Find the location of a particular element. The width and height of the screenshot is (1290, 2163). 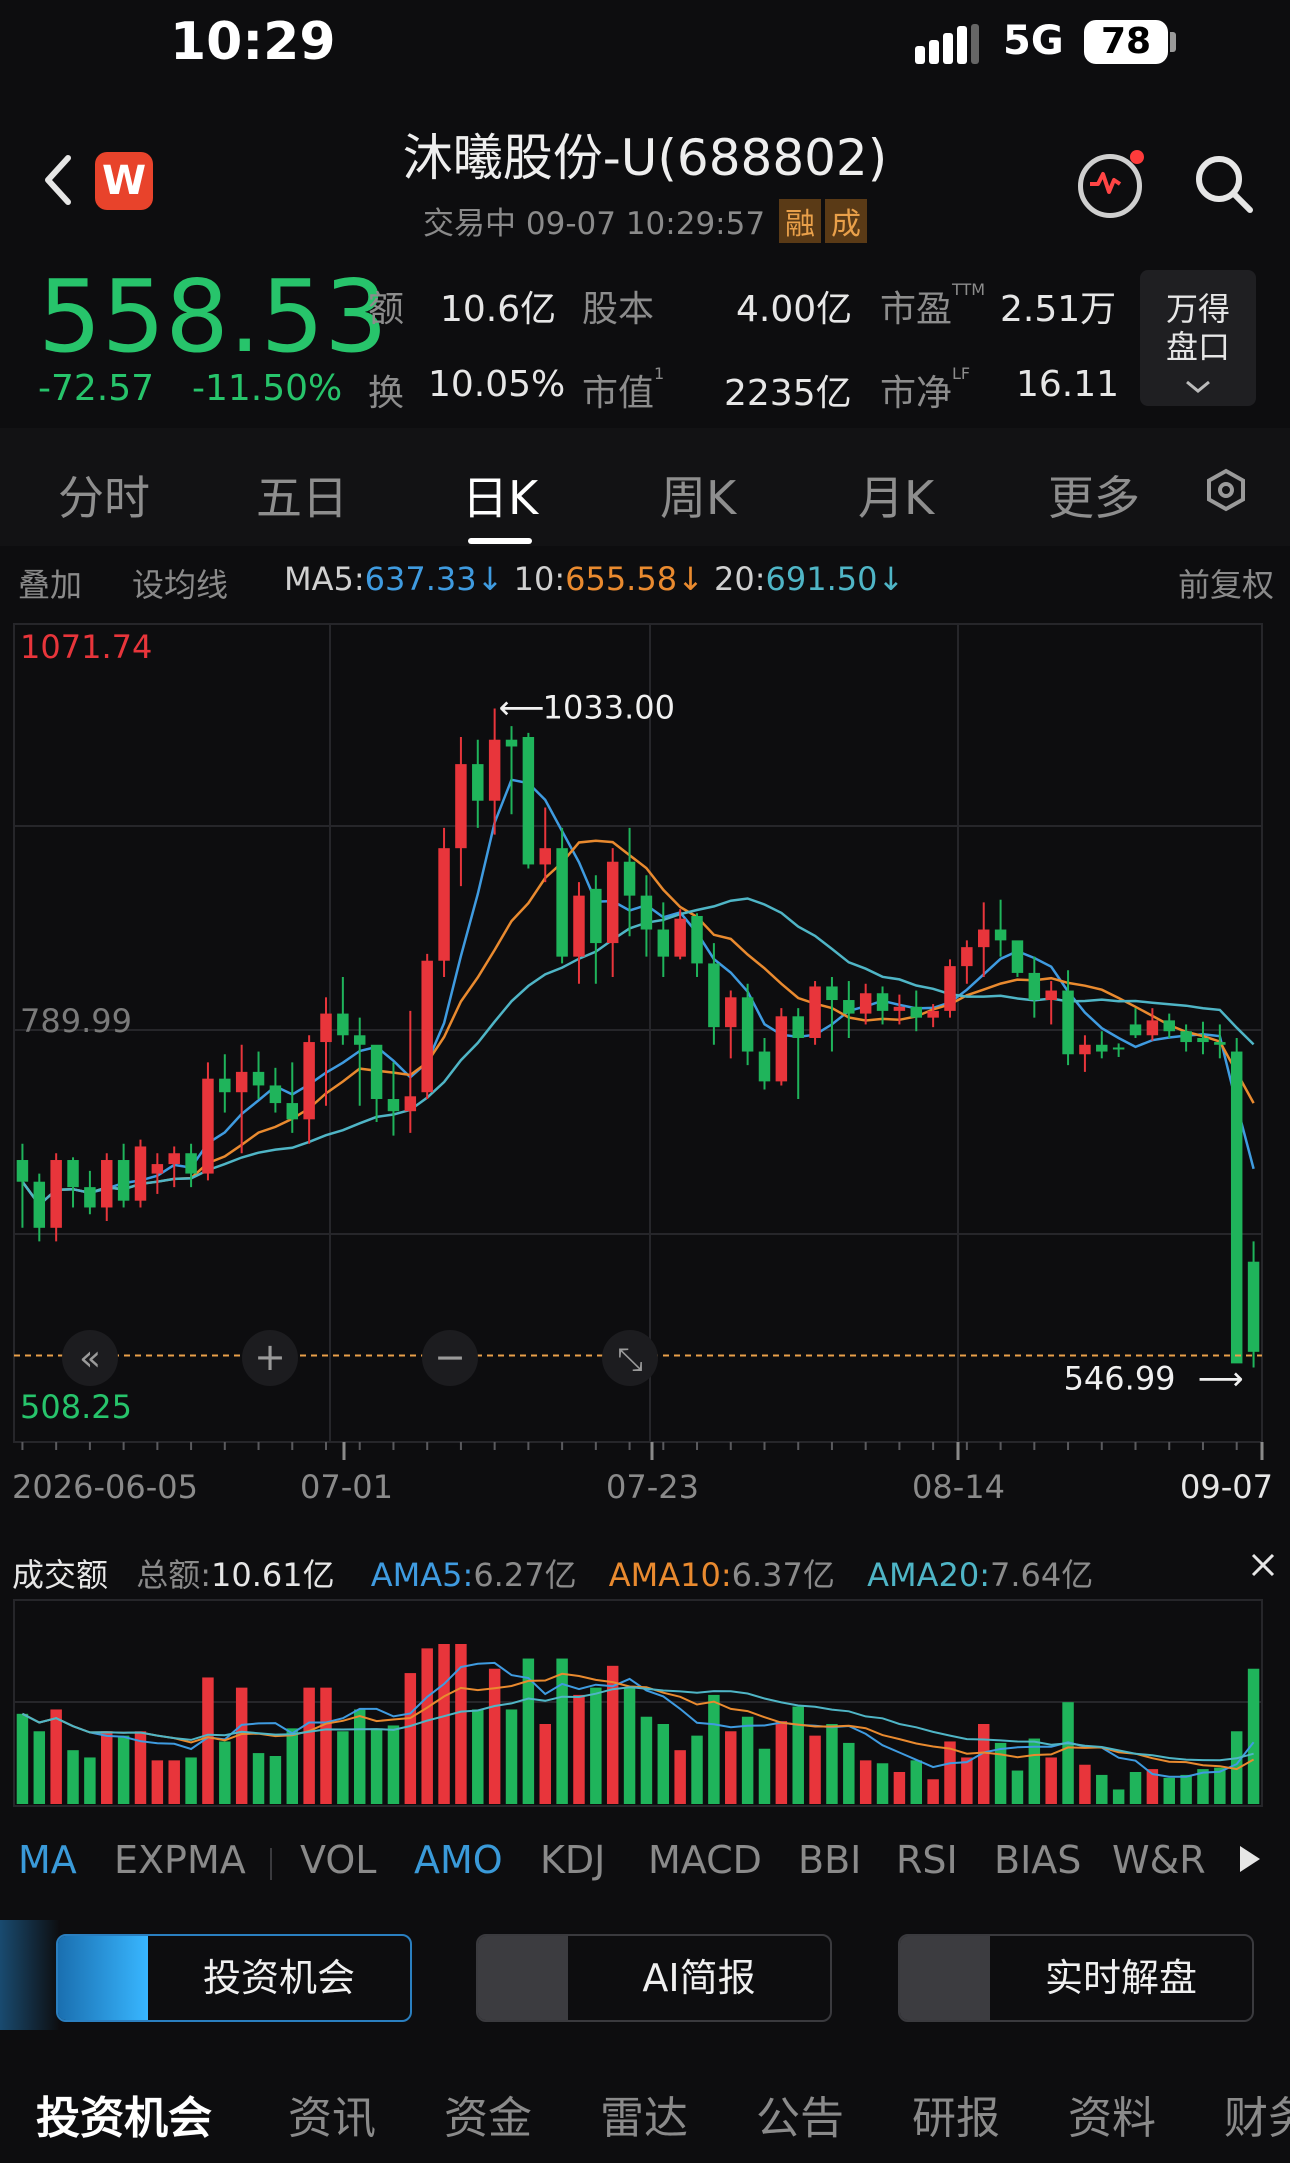

indicator-tab-rsi: RSI is located at coordinates (927, 1860).